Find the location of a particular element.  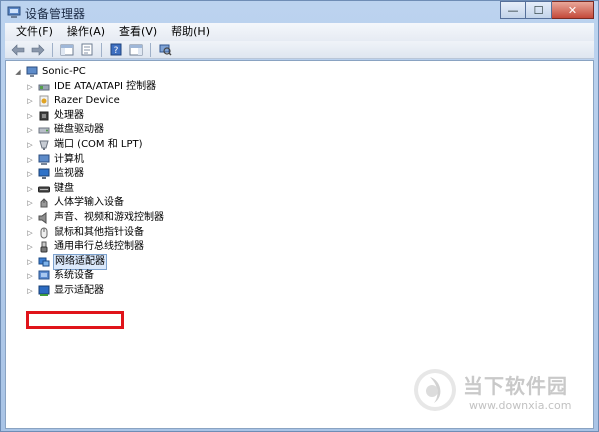

forward-arrow-icon is located at coordinates (38, 49).